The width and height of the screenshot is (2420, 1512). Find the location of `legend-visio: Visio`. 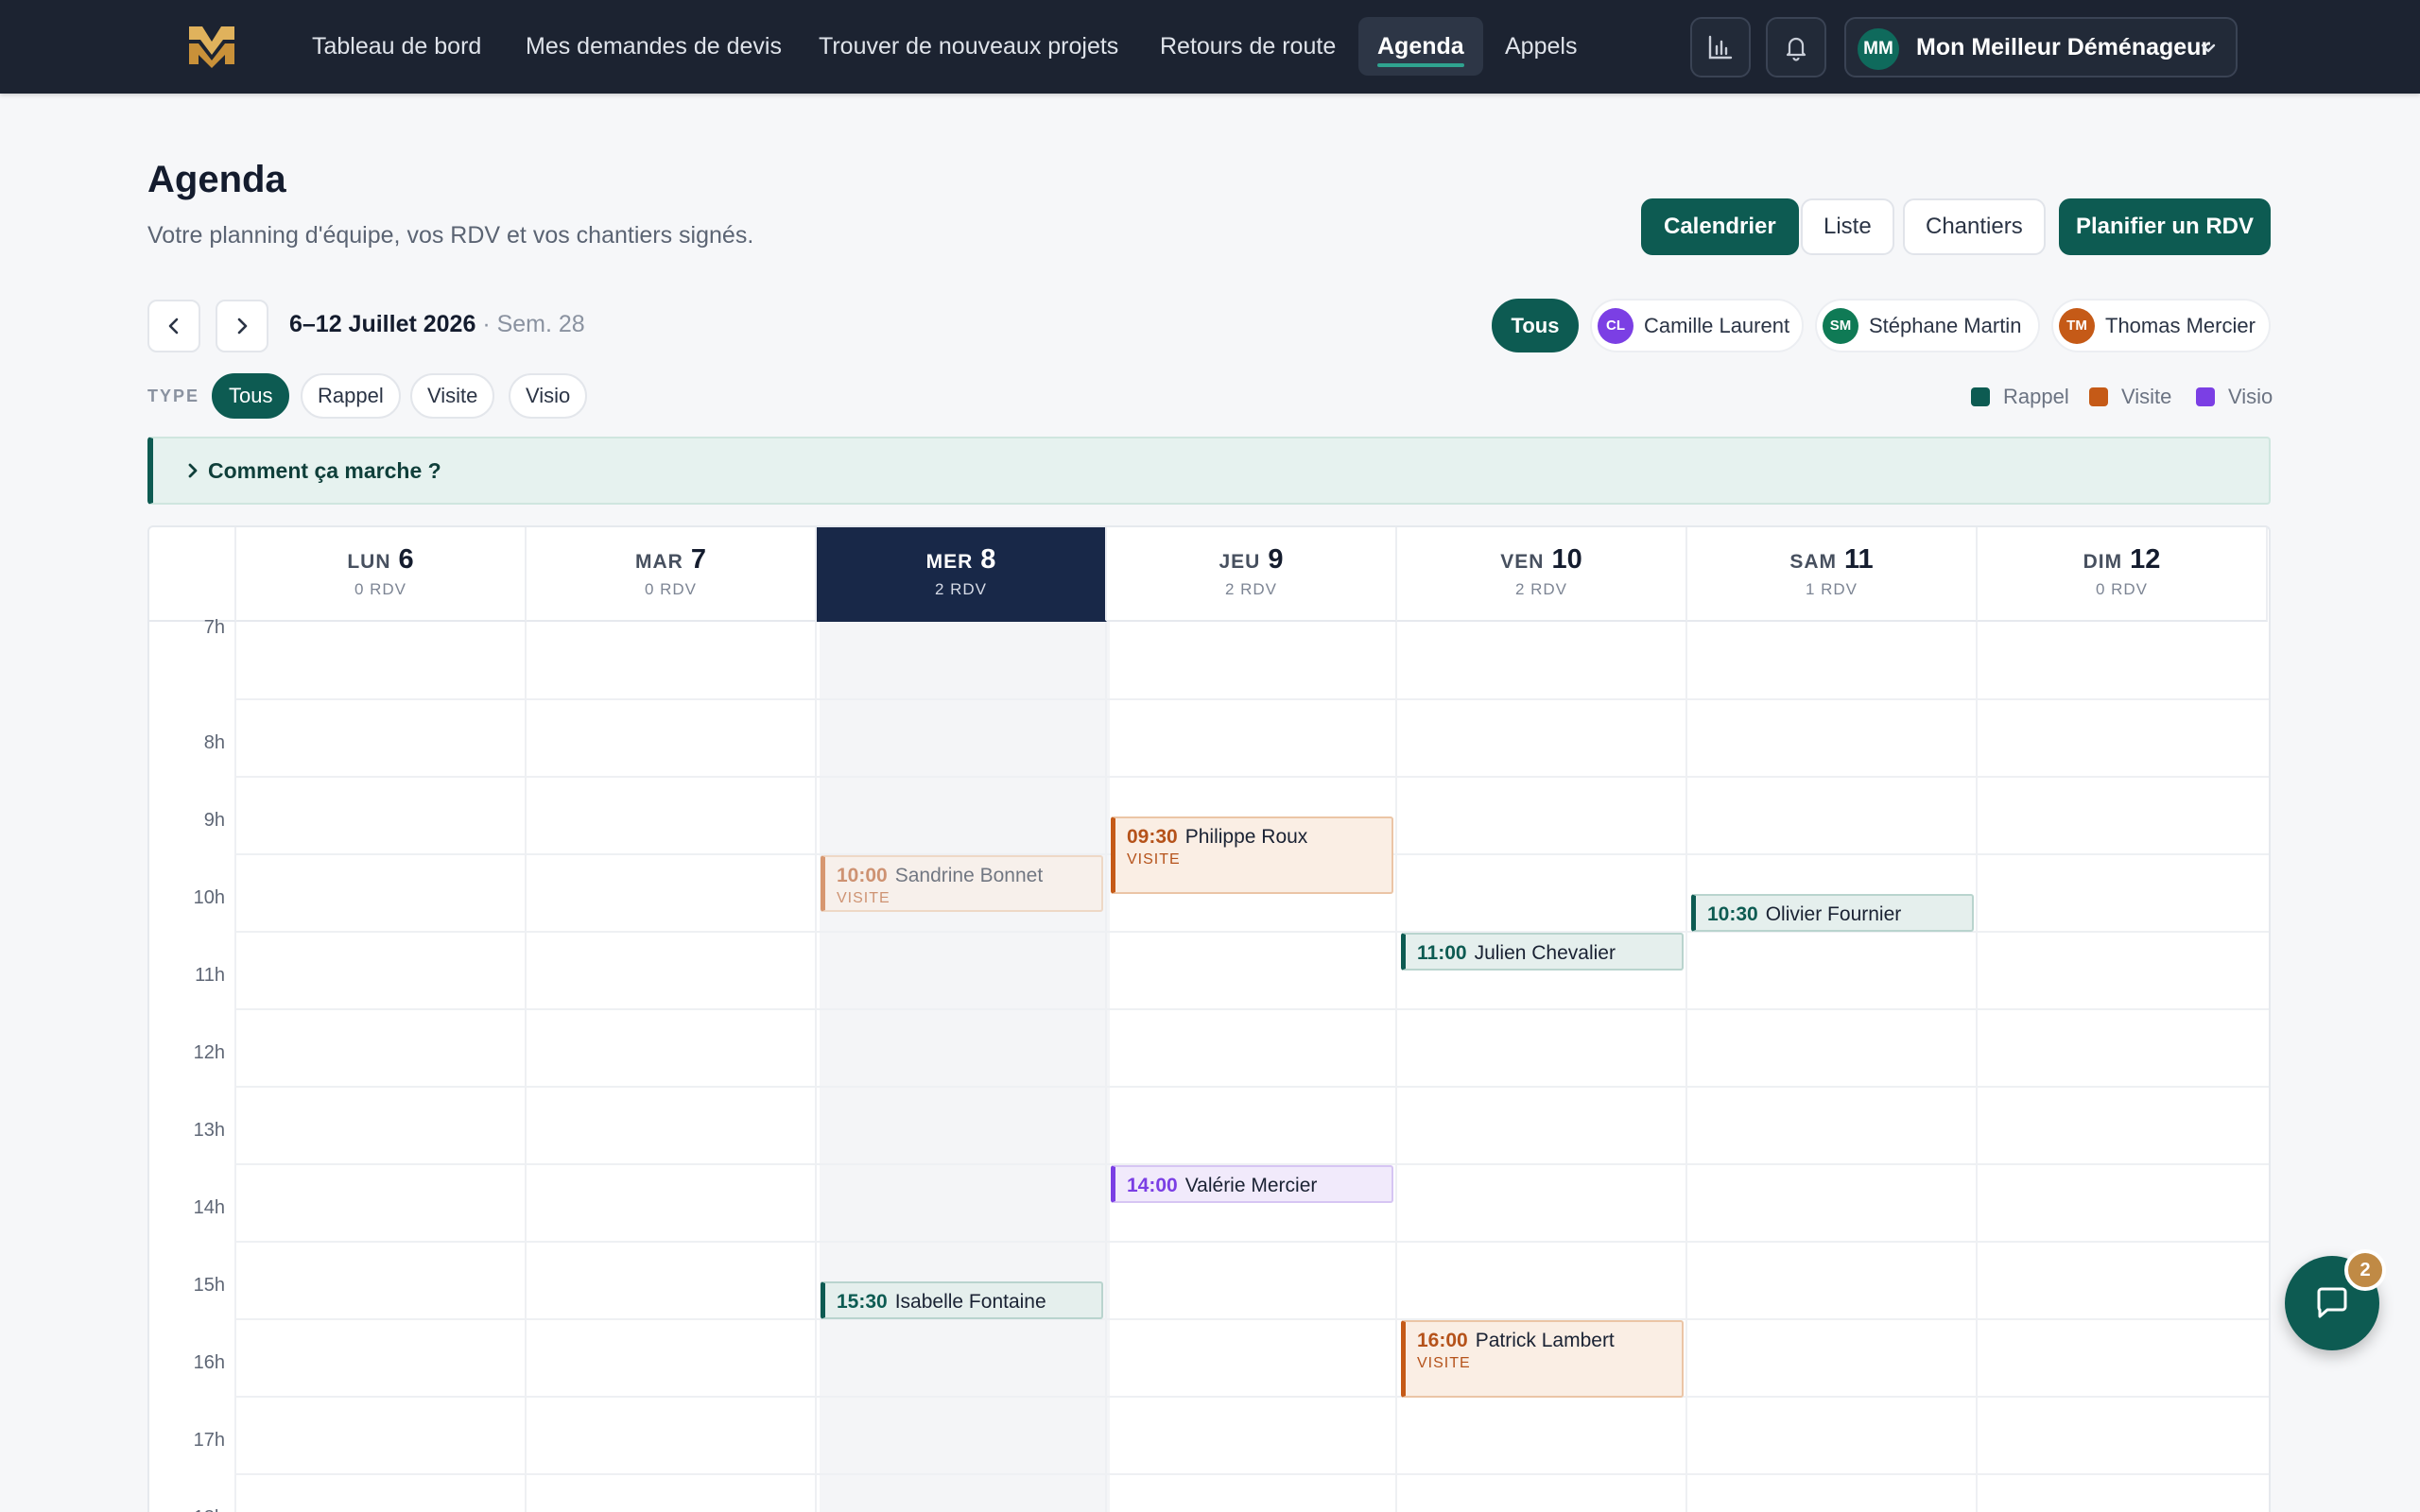

legend-visio: Visio is located at coordinates (2234, 397).